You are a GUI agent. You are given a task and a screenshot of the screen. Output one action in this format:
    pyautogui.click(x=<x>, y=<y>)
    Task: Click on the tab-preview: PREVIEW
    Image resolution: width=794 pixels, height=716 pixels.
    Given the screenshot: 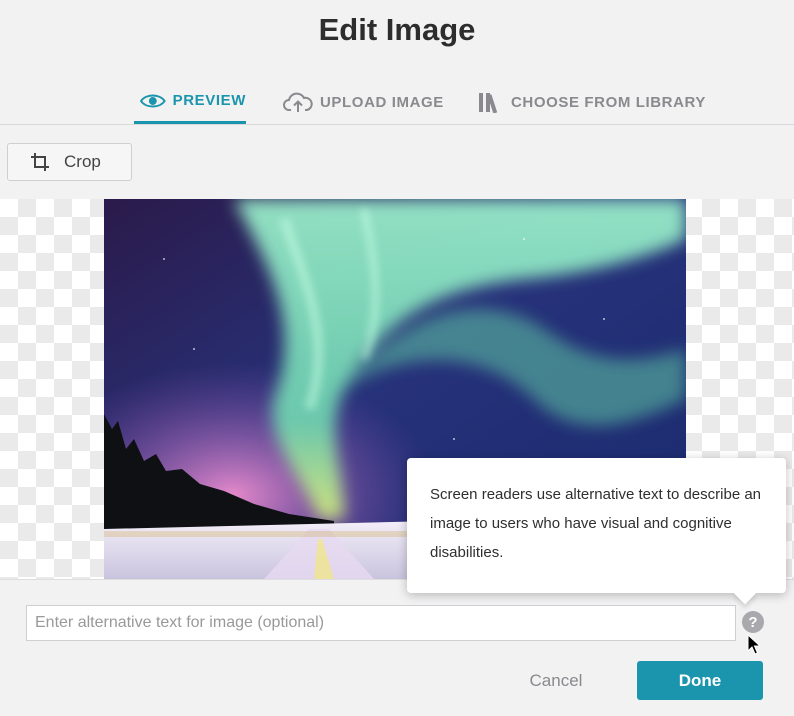 What is the action you would take?
    pyautogui.click(x=190, y=102)
    